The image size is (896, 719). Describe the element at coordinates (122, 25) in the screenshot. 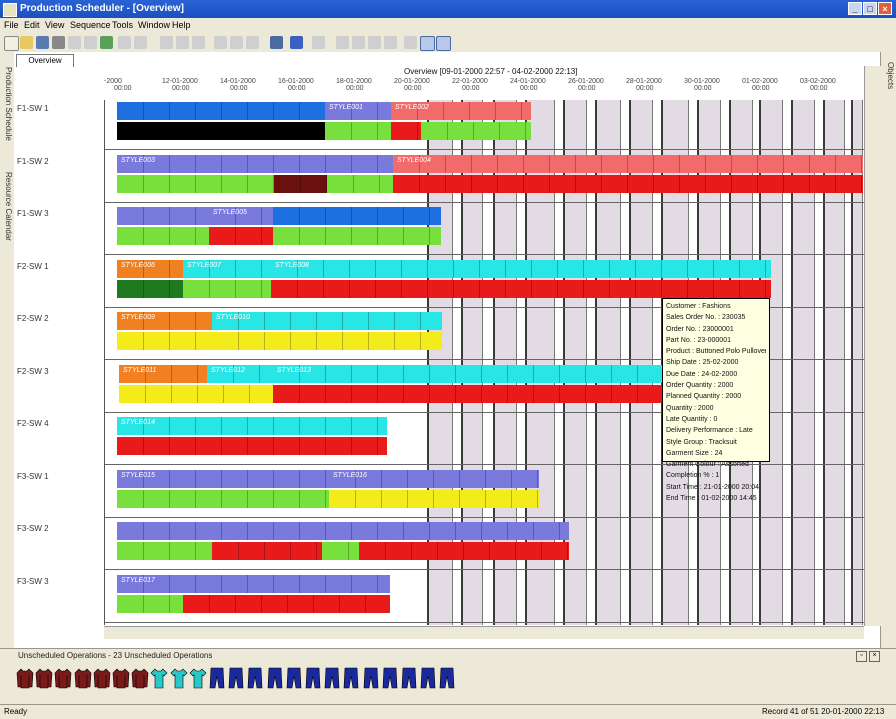

I see `menu-tools: Tools` at that location.